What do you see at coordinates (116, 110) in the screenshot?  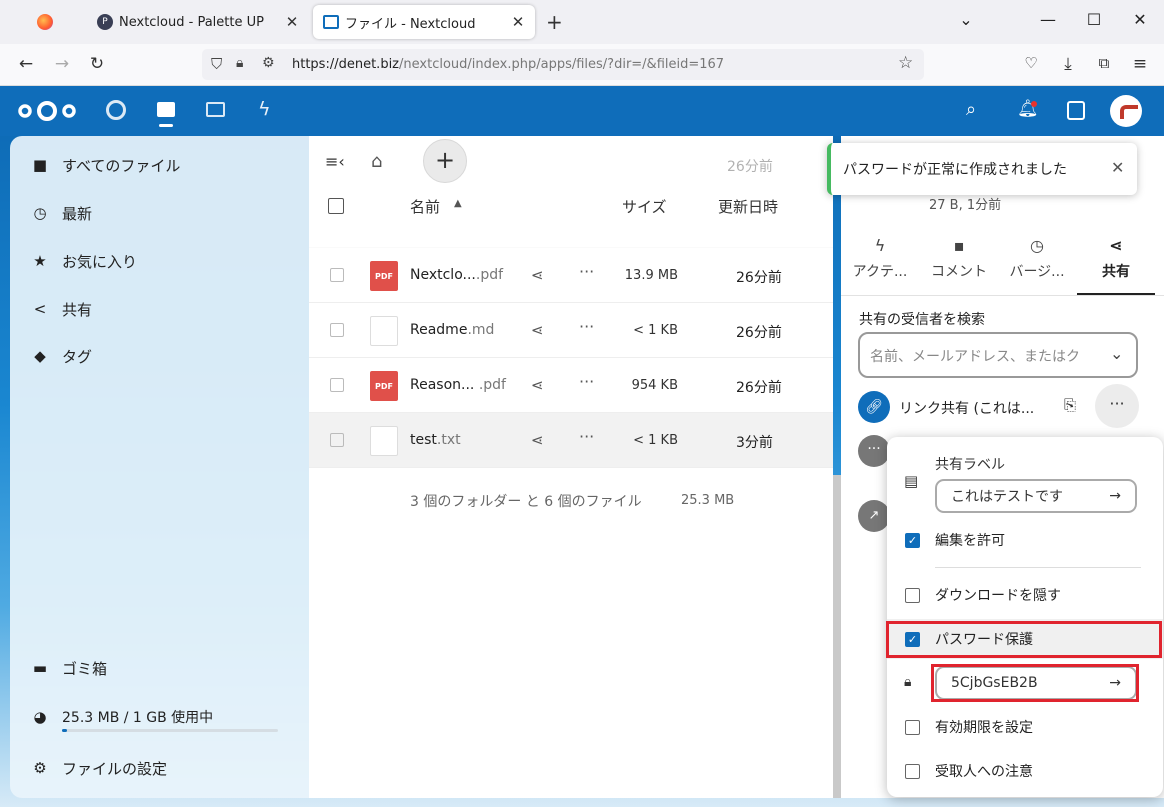 I see `dashboard-icon` at bounding box center [116, 110].